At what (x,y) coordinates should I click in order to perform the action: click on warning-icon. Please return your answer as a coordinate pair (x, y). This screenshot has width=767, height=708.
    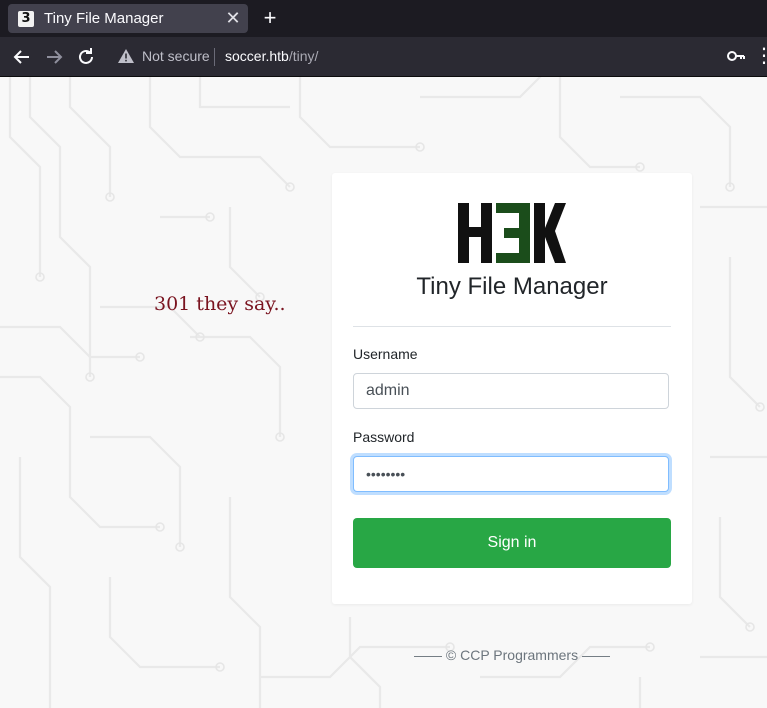
    Looking at the image, I should click on (126, 56).